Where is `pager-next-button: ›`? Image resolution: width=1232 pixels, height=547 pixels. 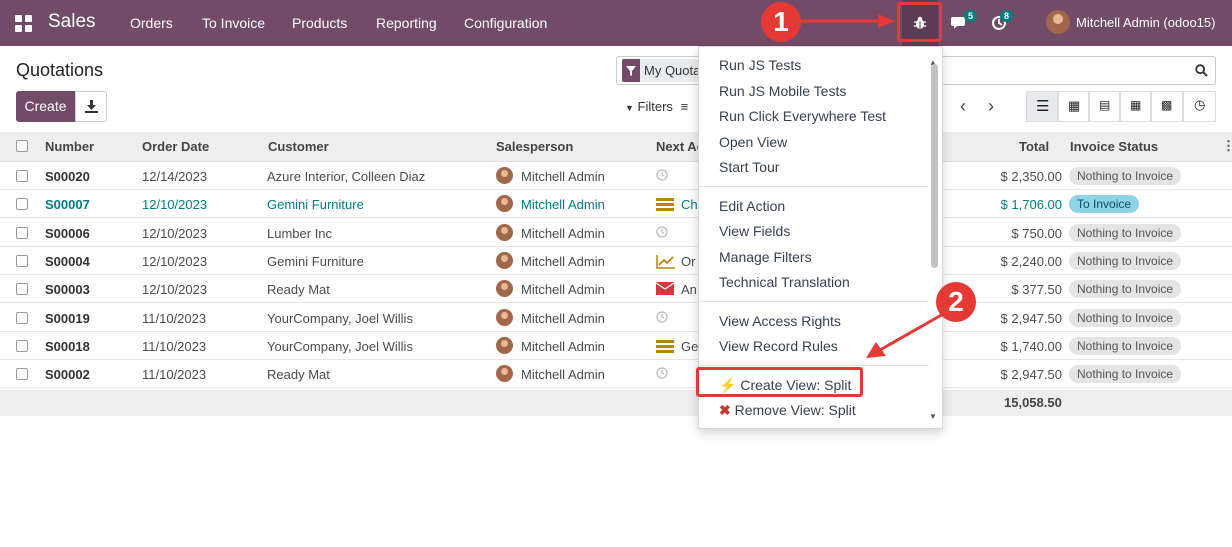
pager-next-button: › is located at coordinates (991, 106).